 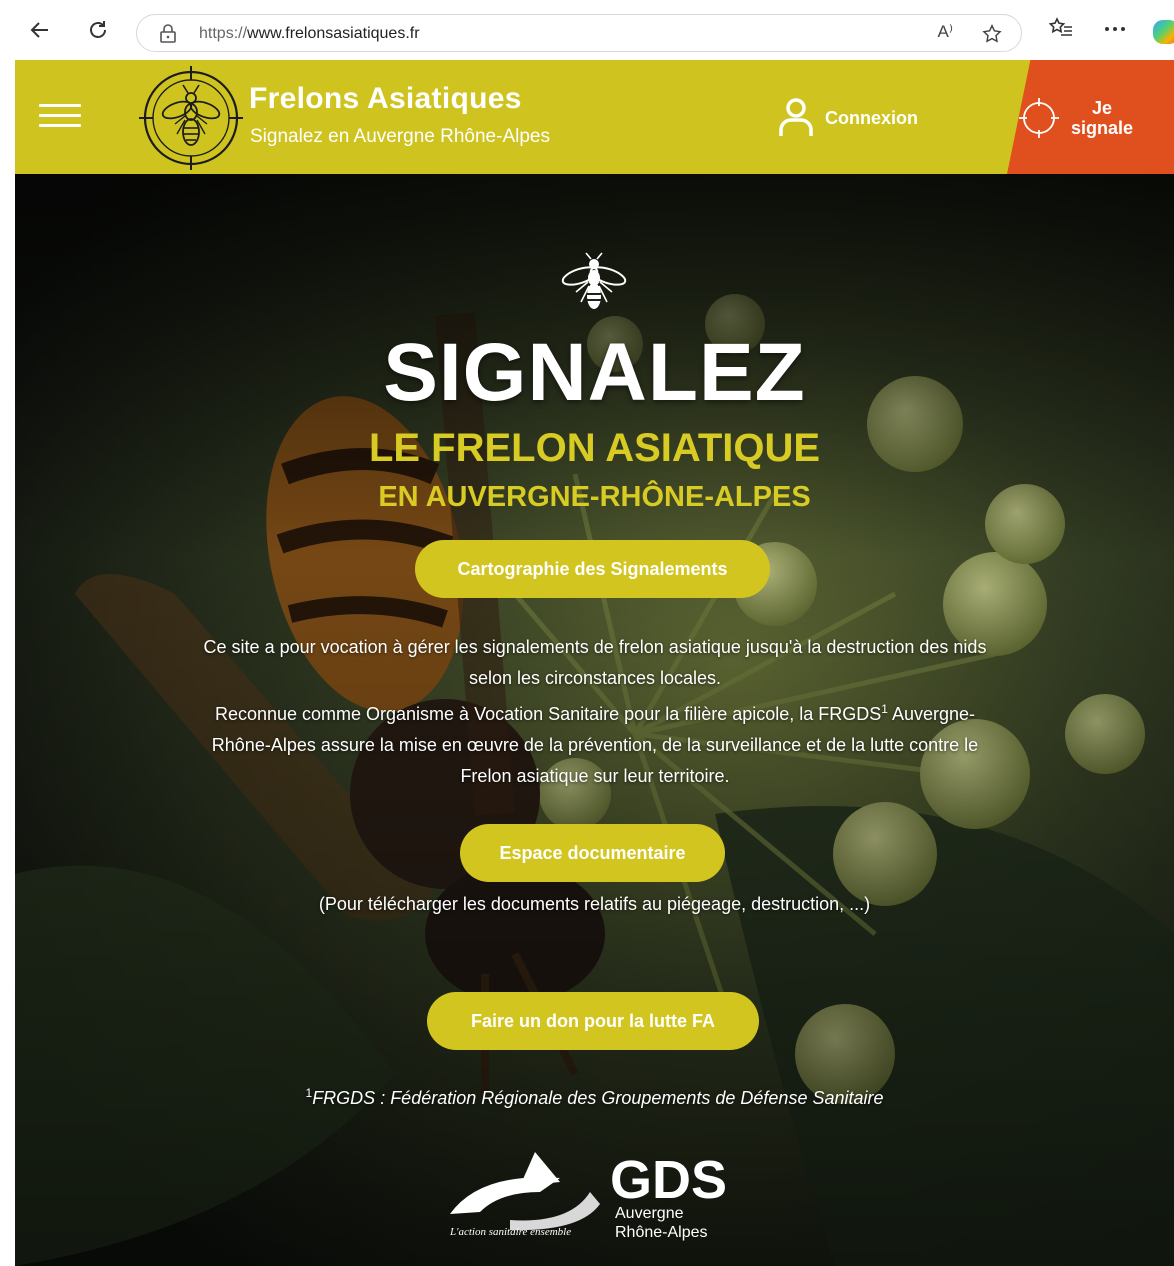 What do you see at coordinates (594, 448) in the screenshot?
I see `hero-subtitle-1: LE FRELON ASIATIQUE` at bounding box center [594, 448].